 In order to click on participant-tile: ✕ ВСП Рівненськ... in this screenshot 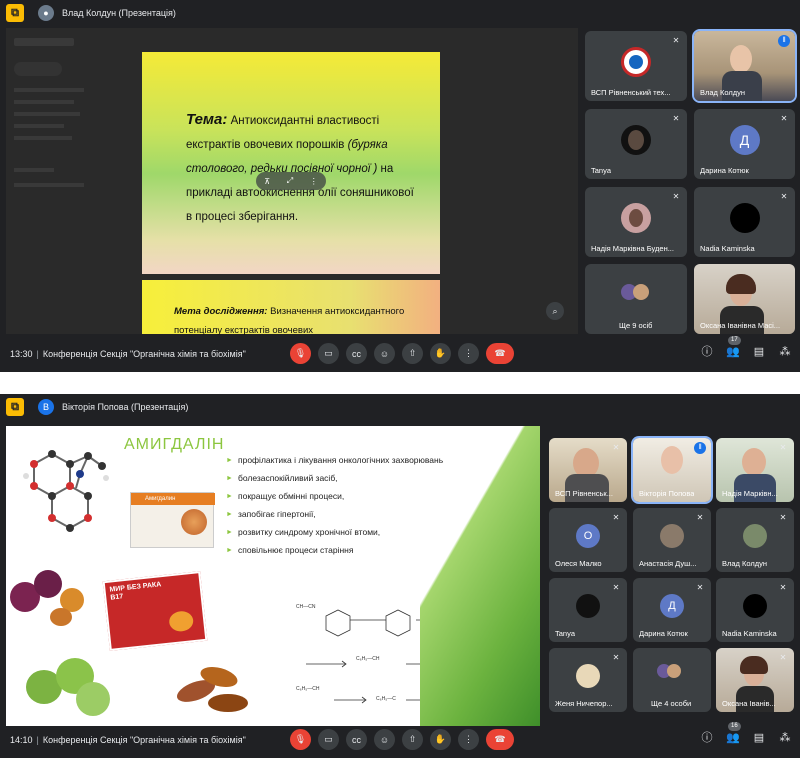, I will do `click(588, 470)`.